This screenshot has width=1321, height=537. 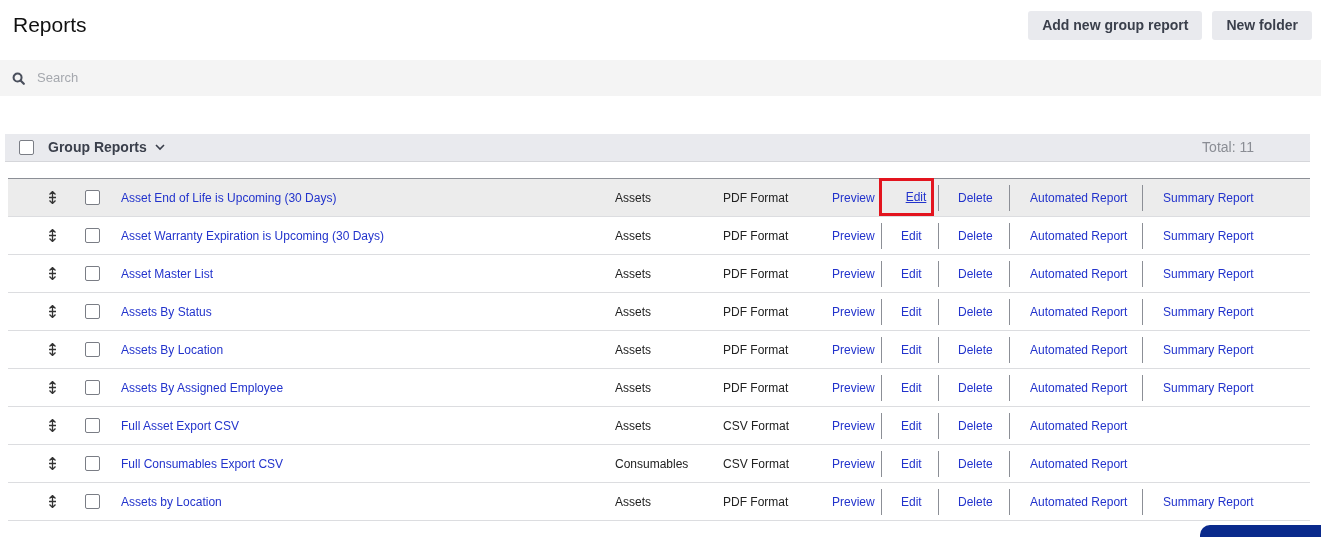 What do you see at coordinates (368, 425) in the screenshot?
I see `report-name-link: Full Asset Export CSV` at bounding box center [368, 425].